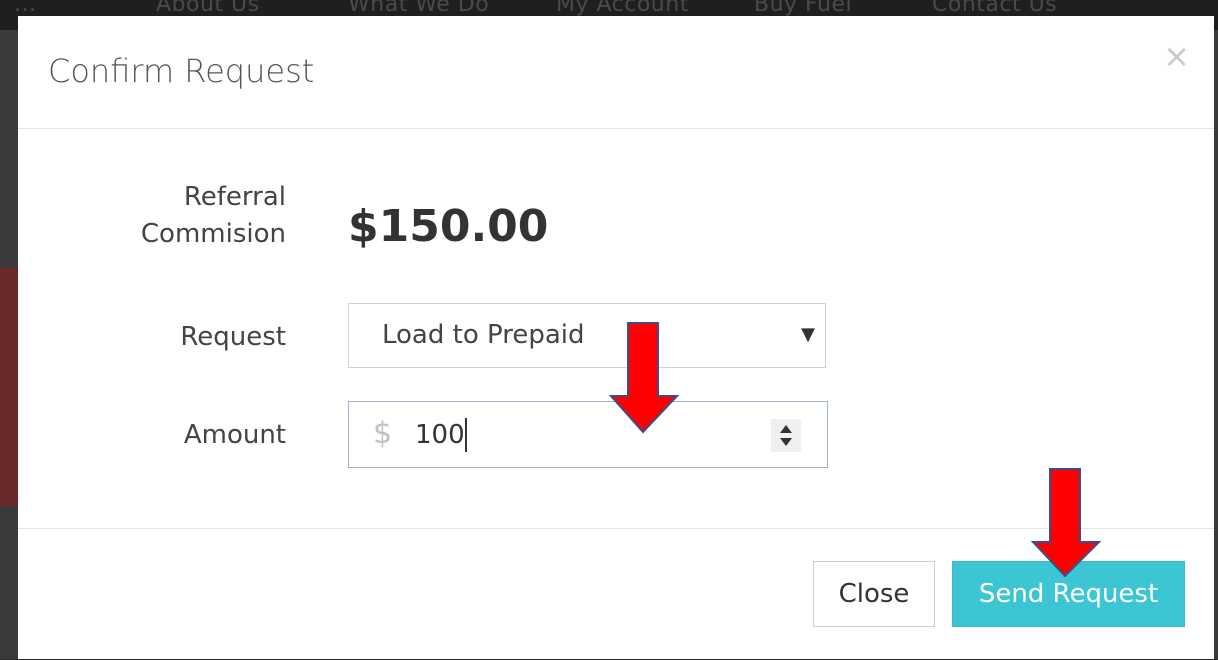 The height and width of the screenshot is (660, 1218). I want to click on background-red-panel, so click(9, 387).